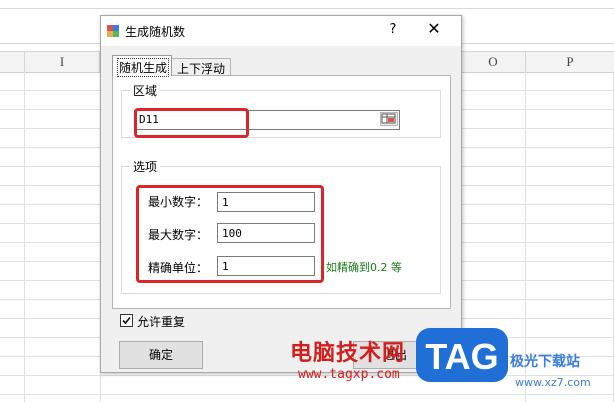 The height and width of the screenshot is (402, 614). What do you see at coordinates (393, 29) in the screenshot?
I see `help-button: ?` at bounding box center [393, 29].